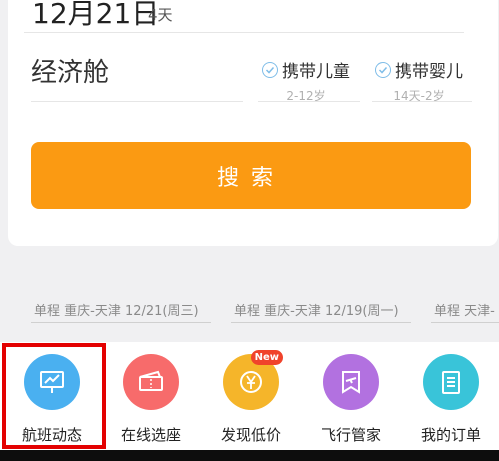  Describe the element at coordinates (253, 380) in the screenshot. I see `yen-coin-icon: New` at that location.